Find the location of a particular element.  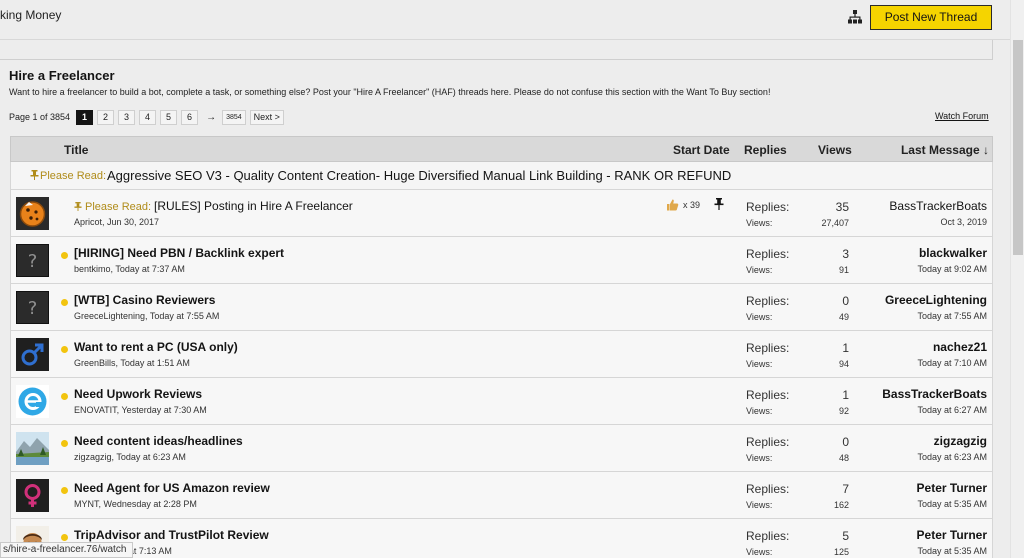

male-symbol-avatar is located at coordinates (32, 354).